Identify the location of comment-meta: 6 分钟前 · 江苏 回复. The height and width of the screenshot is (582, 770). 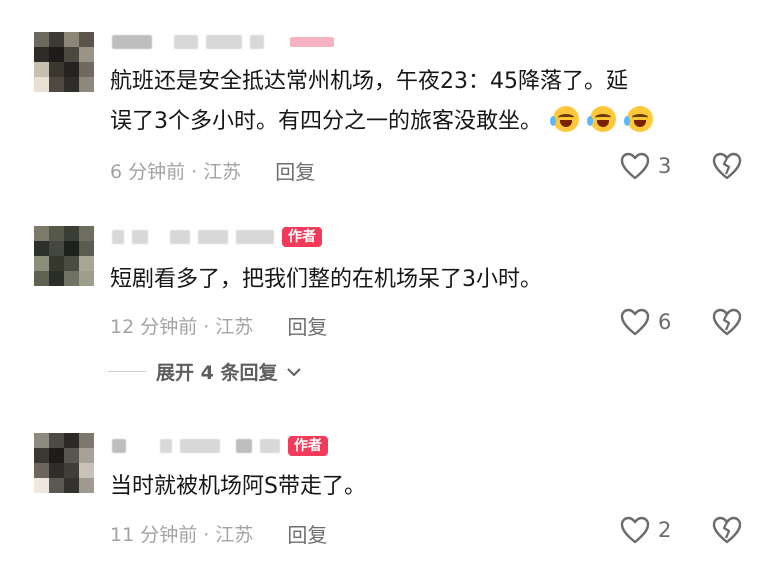
(212, 170).